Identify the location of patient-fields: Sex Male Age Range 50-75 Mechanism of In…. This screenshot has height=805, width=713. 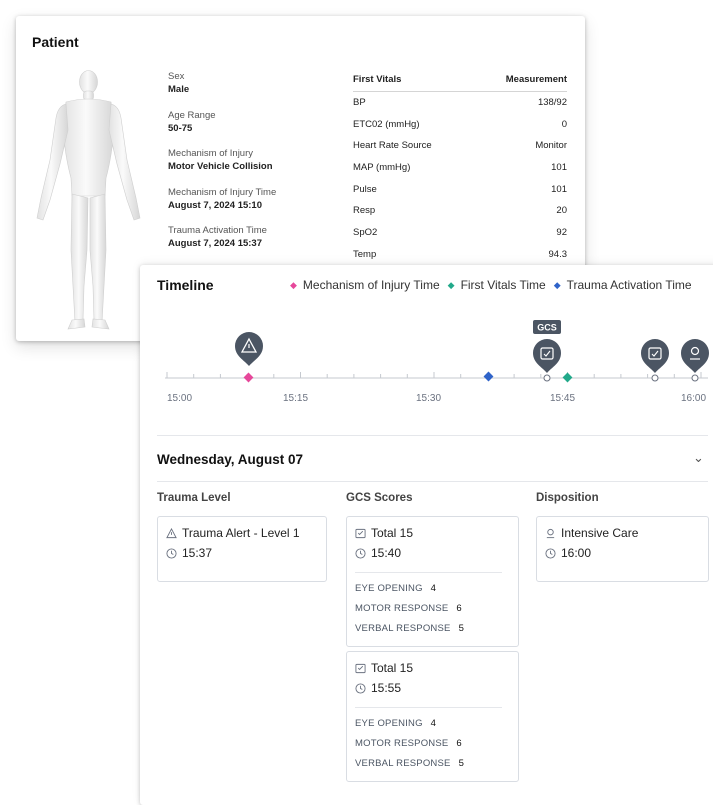
(253, 167).